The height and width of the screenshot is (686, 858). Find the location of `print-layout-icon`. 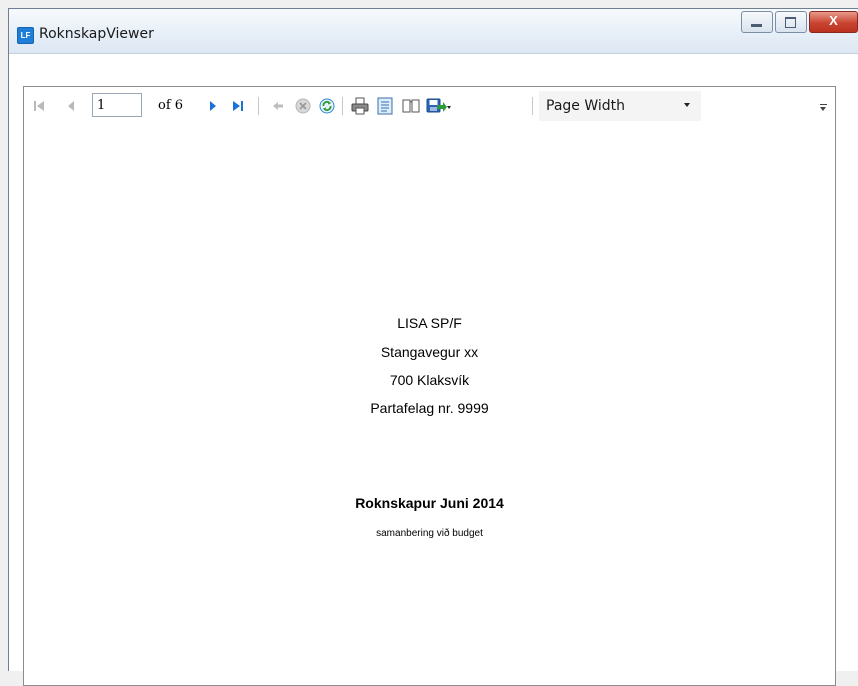

print-layout-icon is located at coordinates (385, 106).